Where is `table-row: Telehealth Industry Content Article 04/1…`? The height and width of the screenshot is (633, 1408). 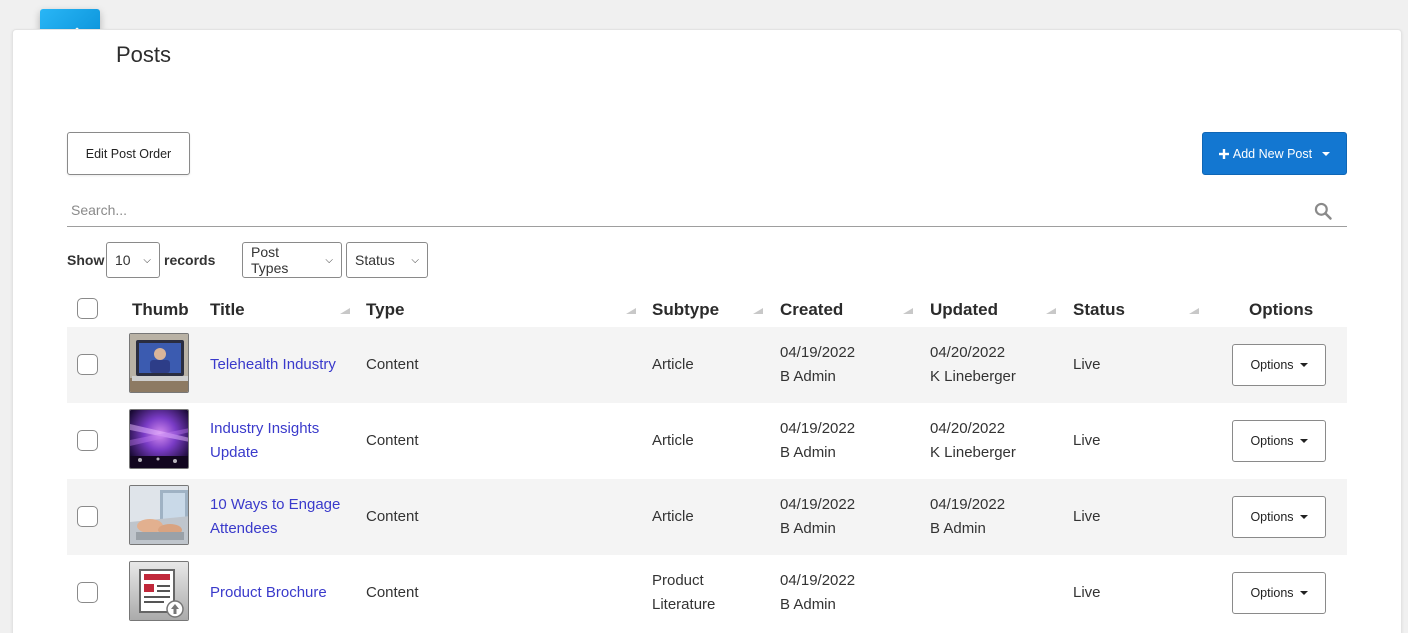 table-row: Telehealth Industry Content Article 04/1… is located at coordinates (707, 365).